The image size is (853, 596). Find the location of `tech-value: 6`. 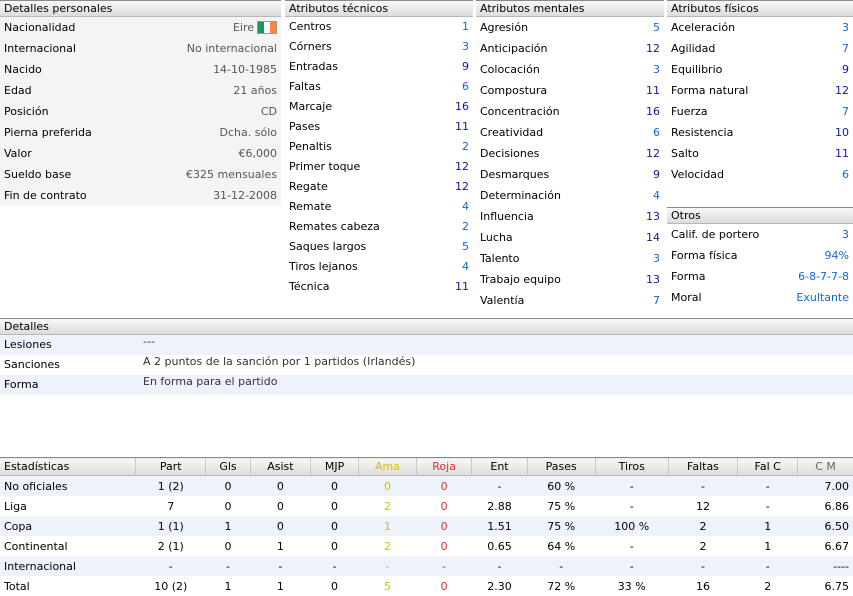

tech-value: 6 is located at coordinates (465, 87).